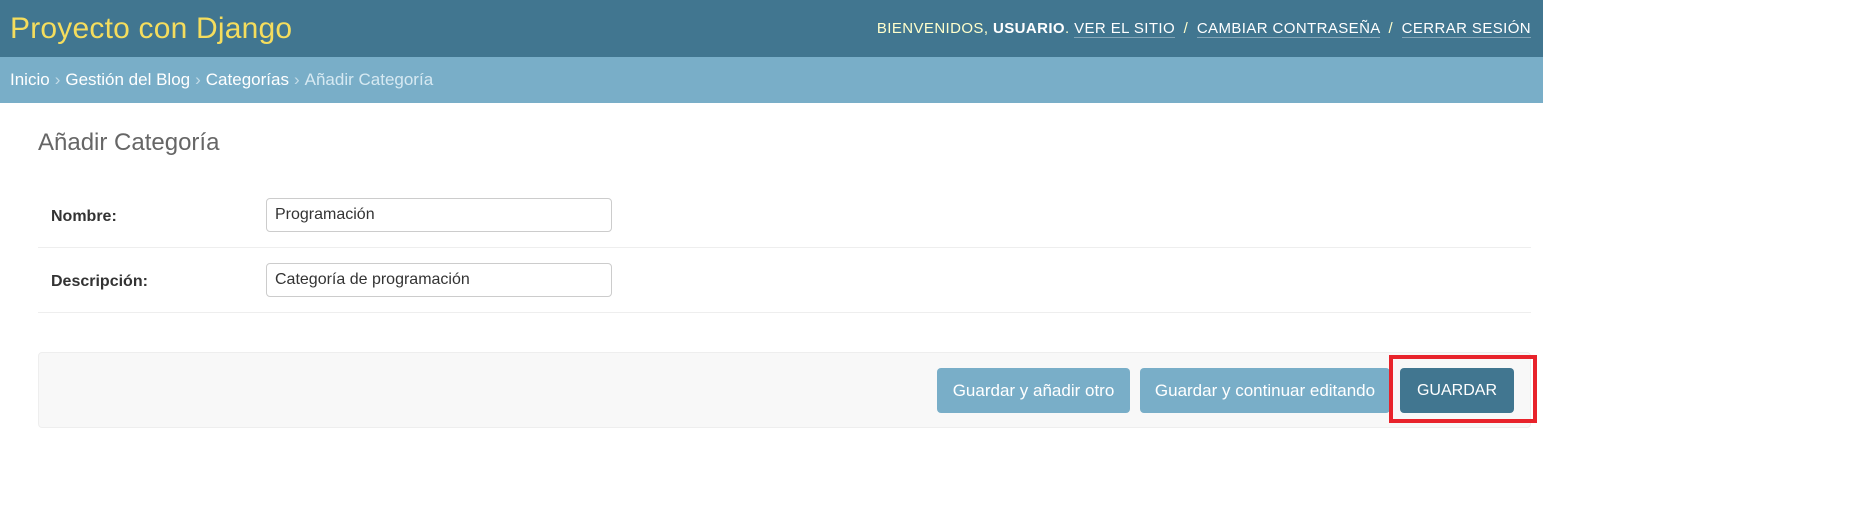  Describe the element at coordinates (439, 280) in the screenshot. I see `descripcion-input` at that location.